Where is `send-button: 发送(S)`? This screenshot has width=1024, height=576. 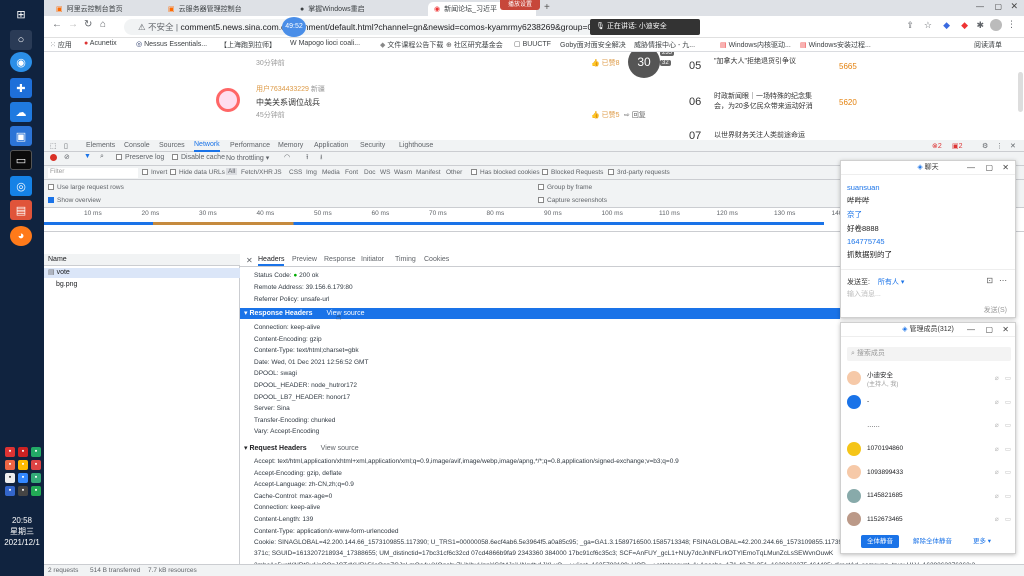
send-button: 发送(S) is located at coordinates (995, 310).